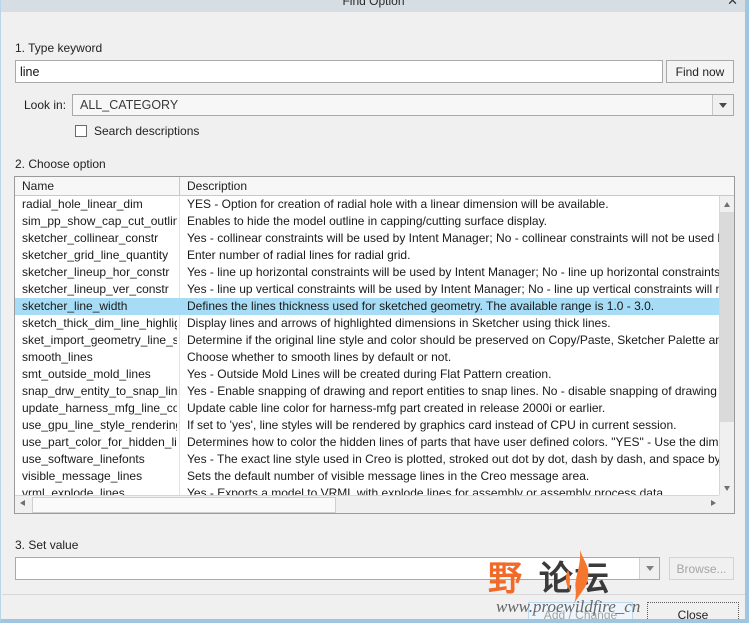 The width and height of the screenshot is (749, 623). I want to click on cell-option-name: visible_message_lines, so click(82, 476).